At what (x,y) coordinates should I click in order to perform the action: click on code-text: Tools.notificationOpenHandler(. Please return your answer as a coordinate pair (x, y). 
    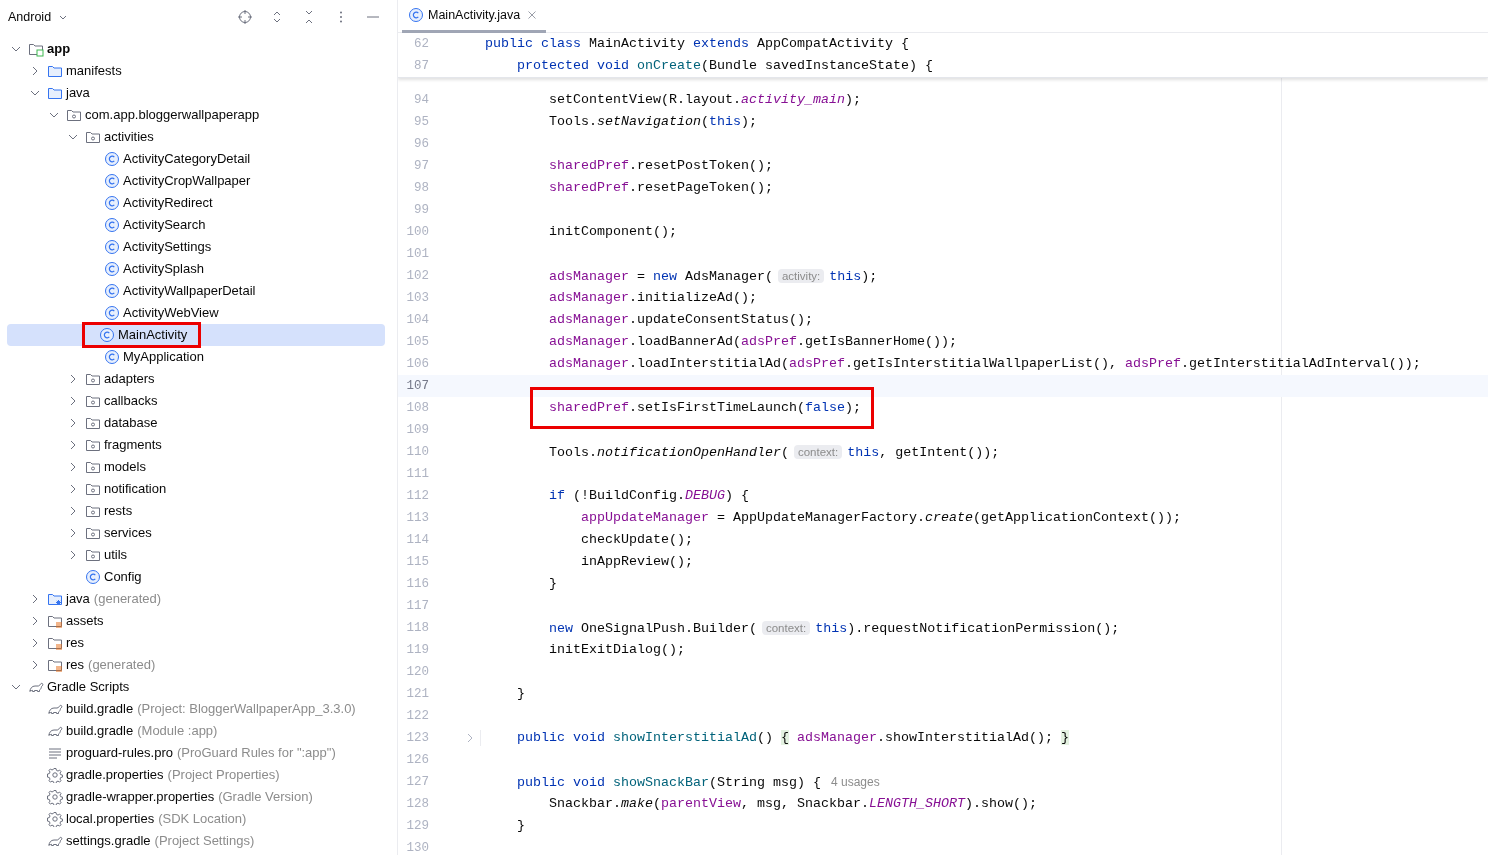
    Looking at the image, I should click on (669, 452).